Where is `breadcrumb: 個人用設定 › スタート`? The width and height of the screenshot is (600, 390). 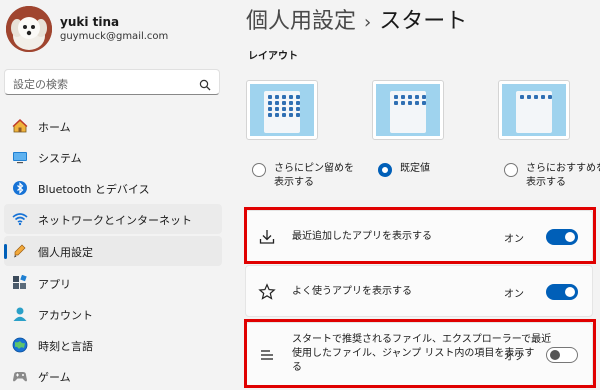
breadcrumb: 個人用設定 › スタート is located at coordinates (356, 19).